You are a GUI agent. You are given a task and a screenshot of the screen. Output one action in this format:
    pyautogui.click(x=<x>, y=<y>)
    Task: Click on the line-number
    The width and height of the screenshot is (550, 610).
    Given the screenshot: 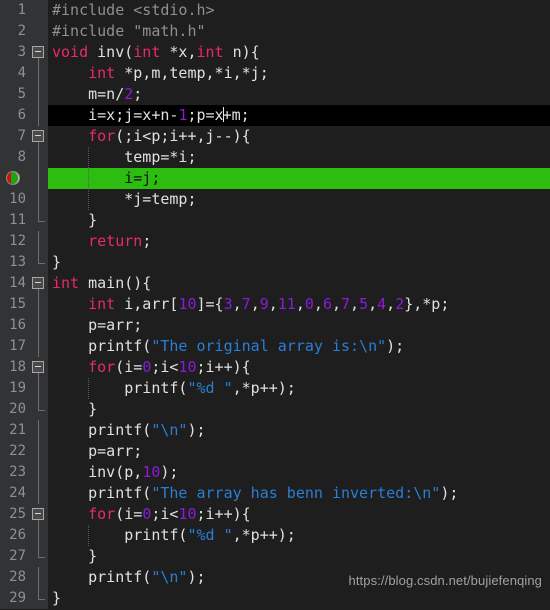 What is the action you would take?
    pyautogui.click(x=15, y=178)
    